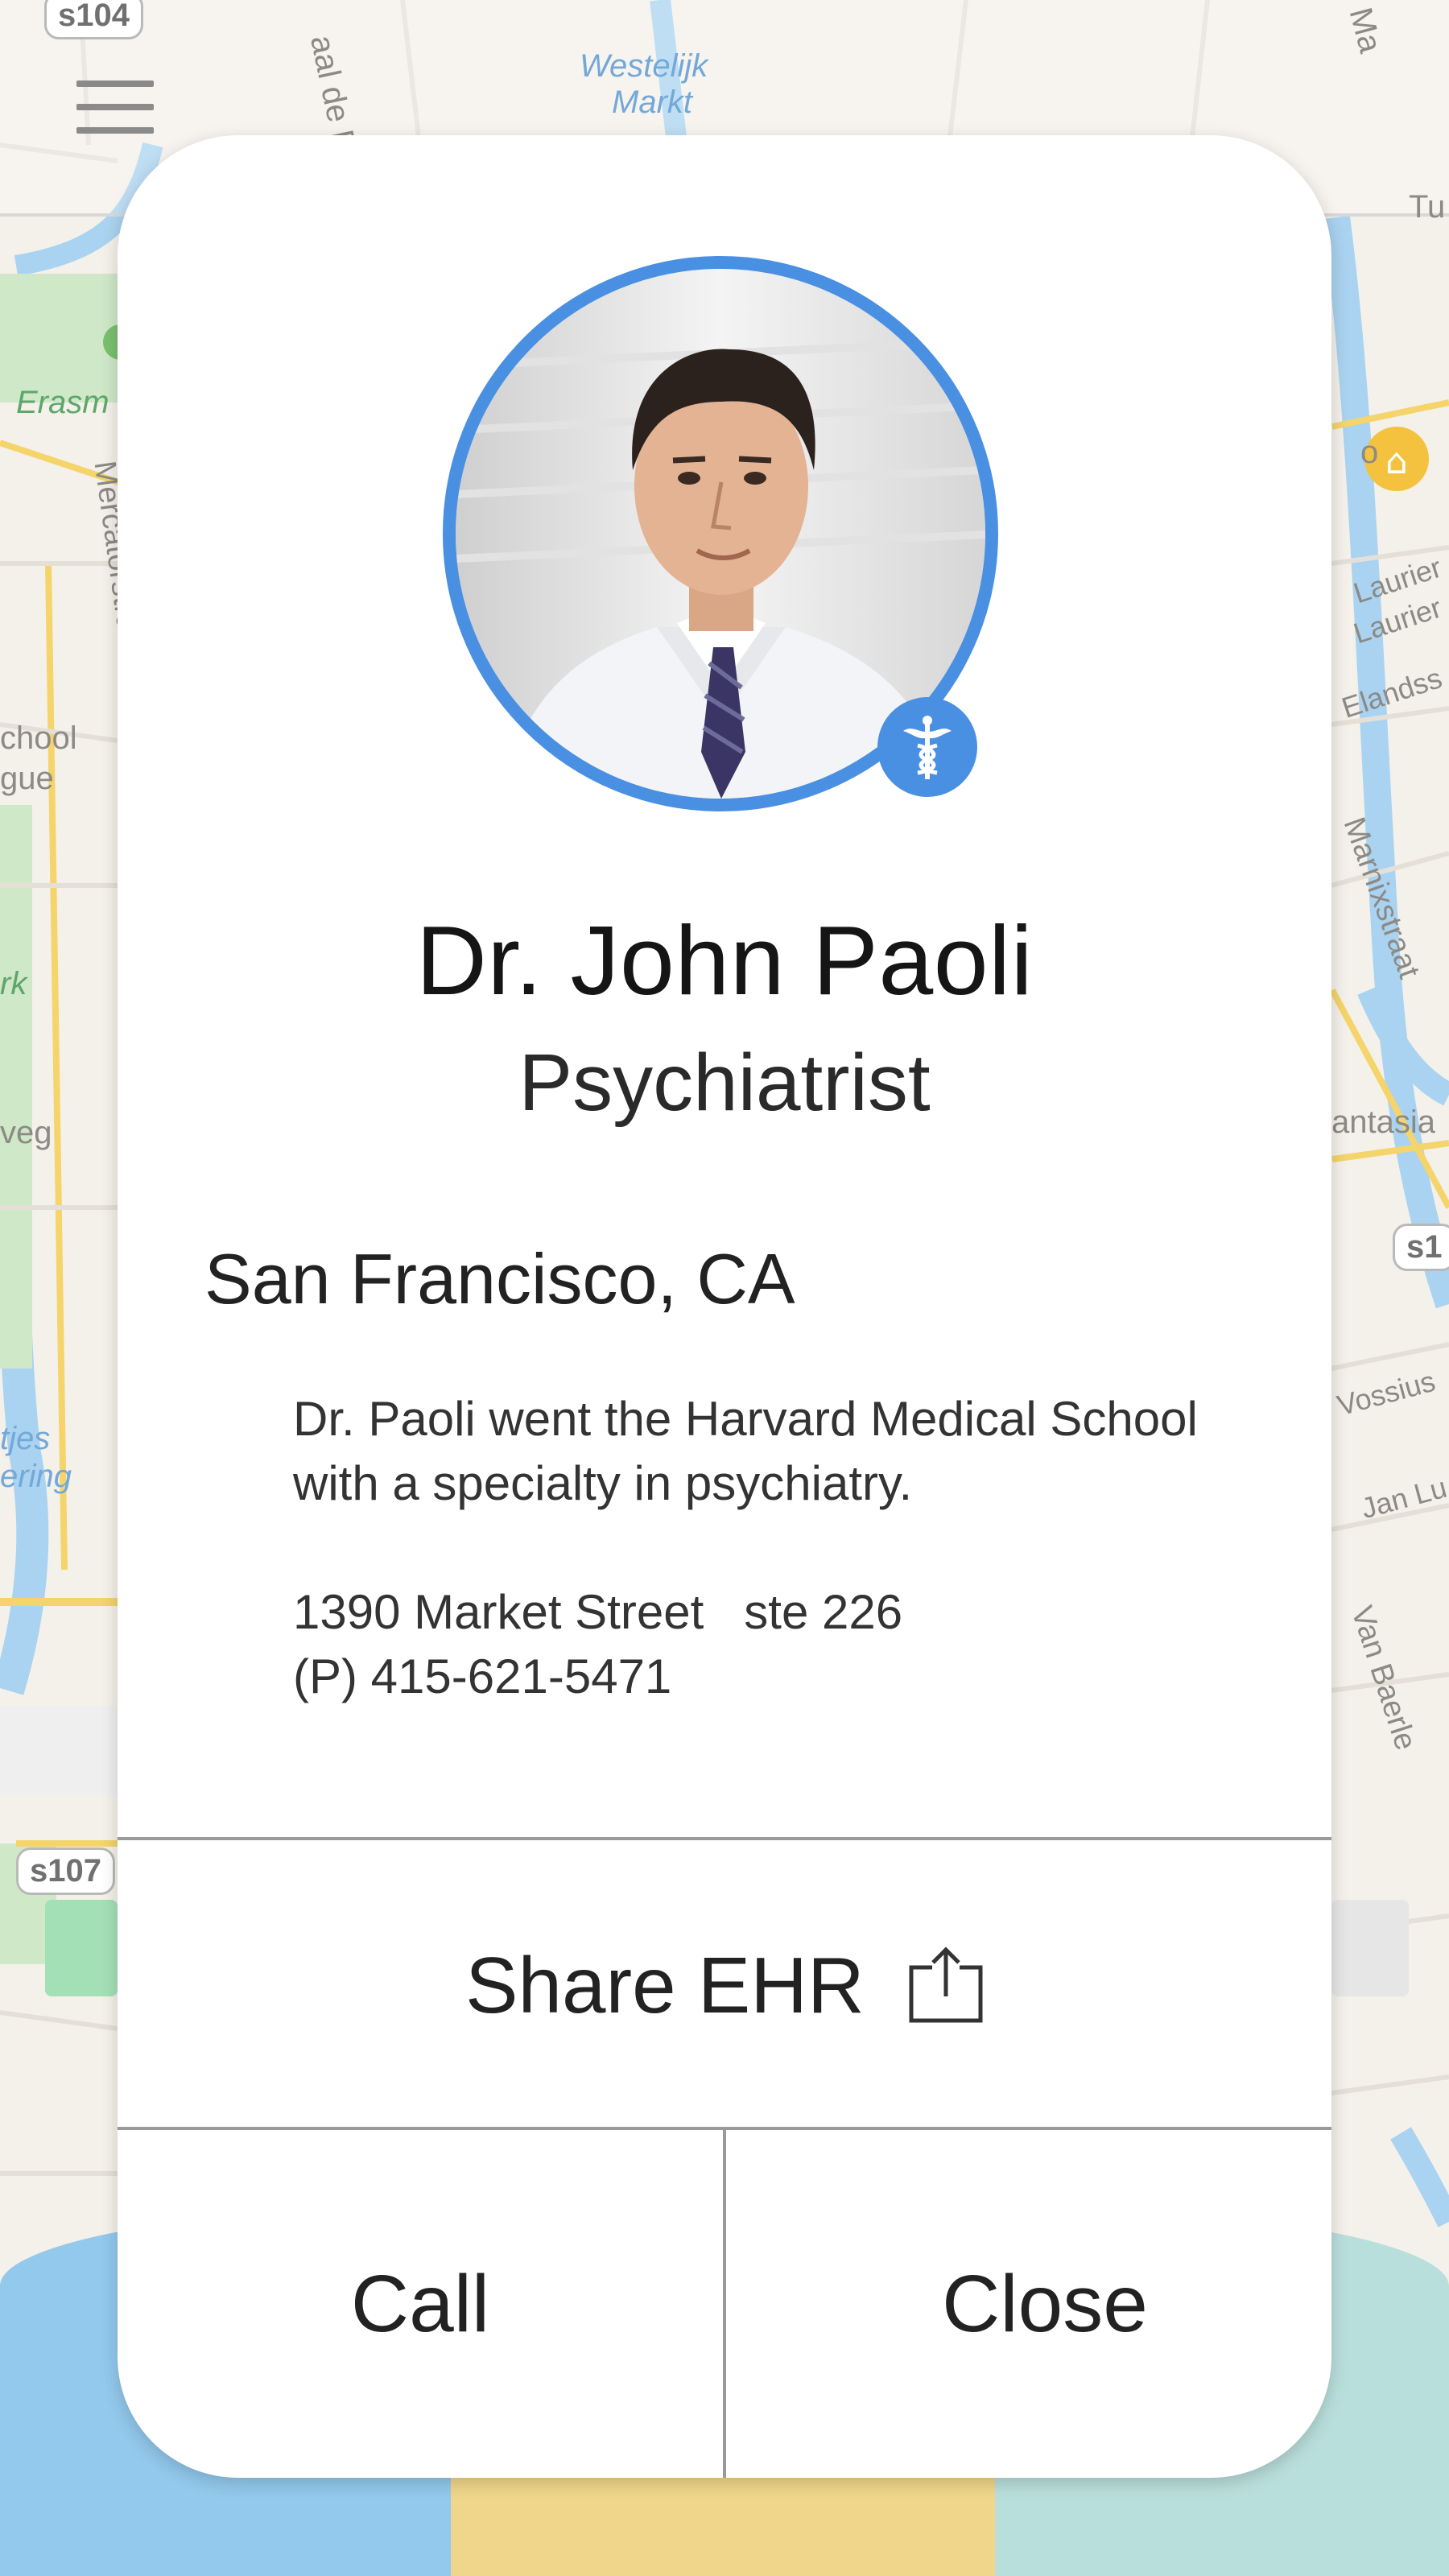 The image size is (1449, 2576). What do you see at coordinates (1028, 2304) in the screenshot?
I see `close-button: Close` at bounding box center [1028, 2304].